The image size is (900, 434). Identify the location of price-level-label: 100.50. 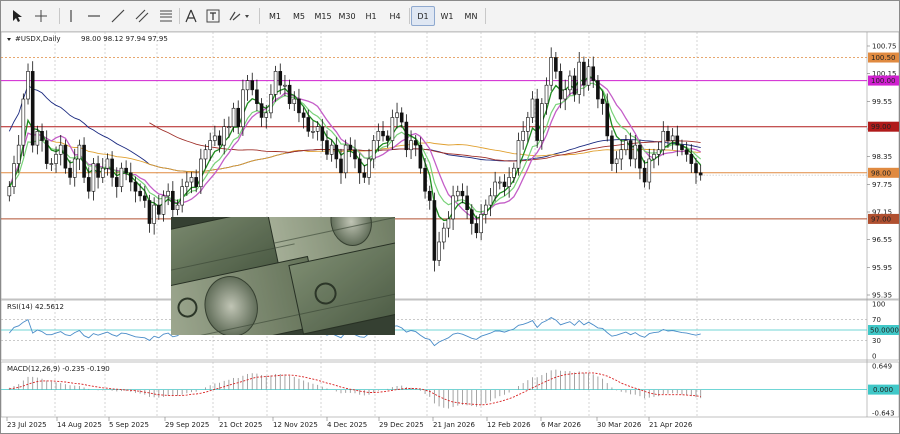
(883, 58).